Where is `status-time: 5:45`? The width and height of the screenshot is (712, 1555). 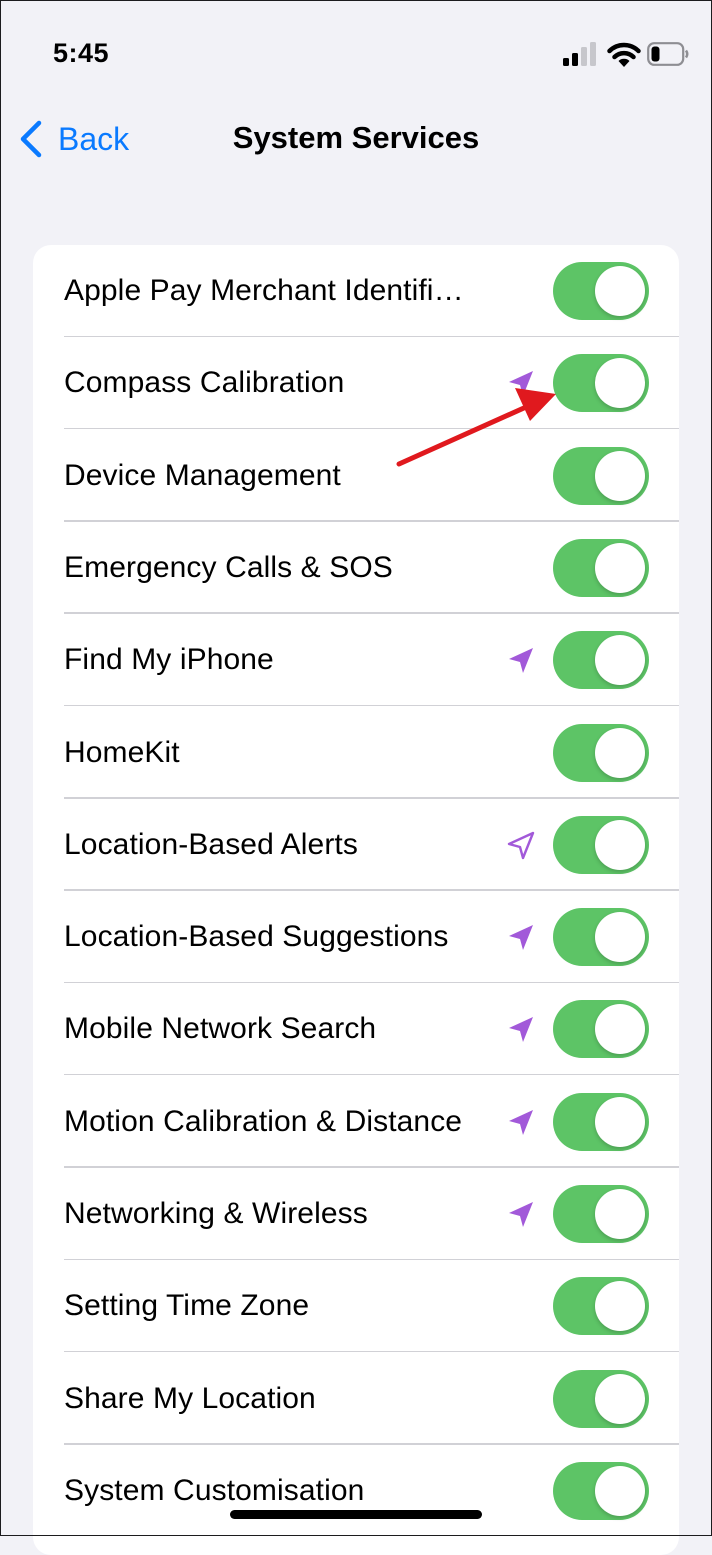 status-time: 5:45 is located at coordinates (81, 53).